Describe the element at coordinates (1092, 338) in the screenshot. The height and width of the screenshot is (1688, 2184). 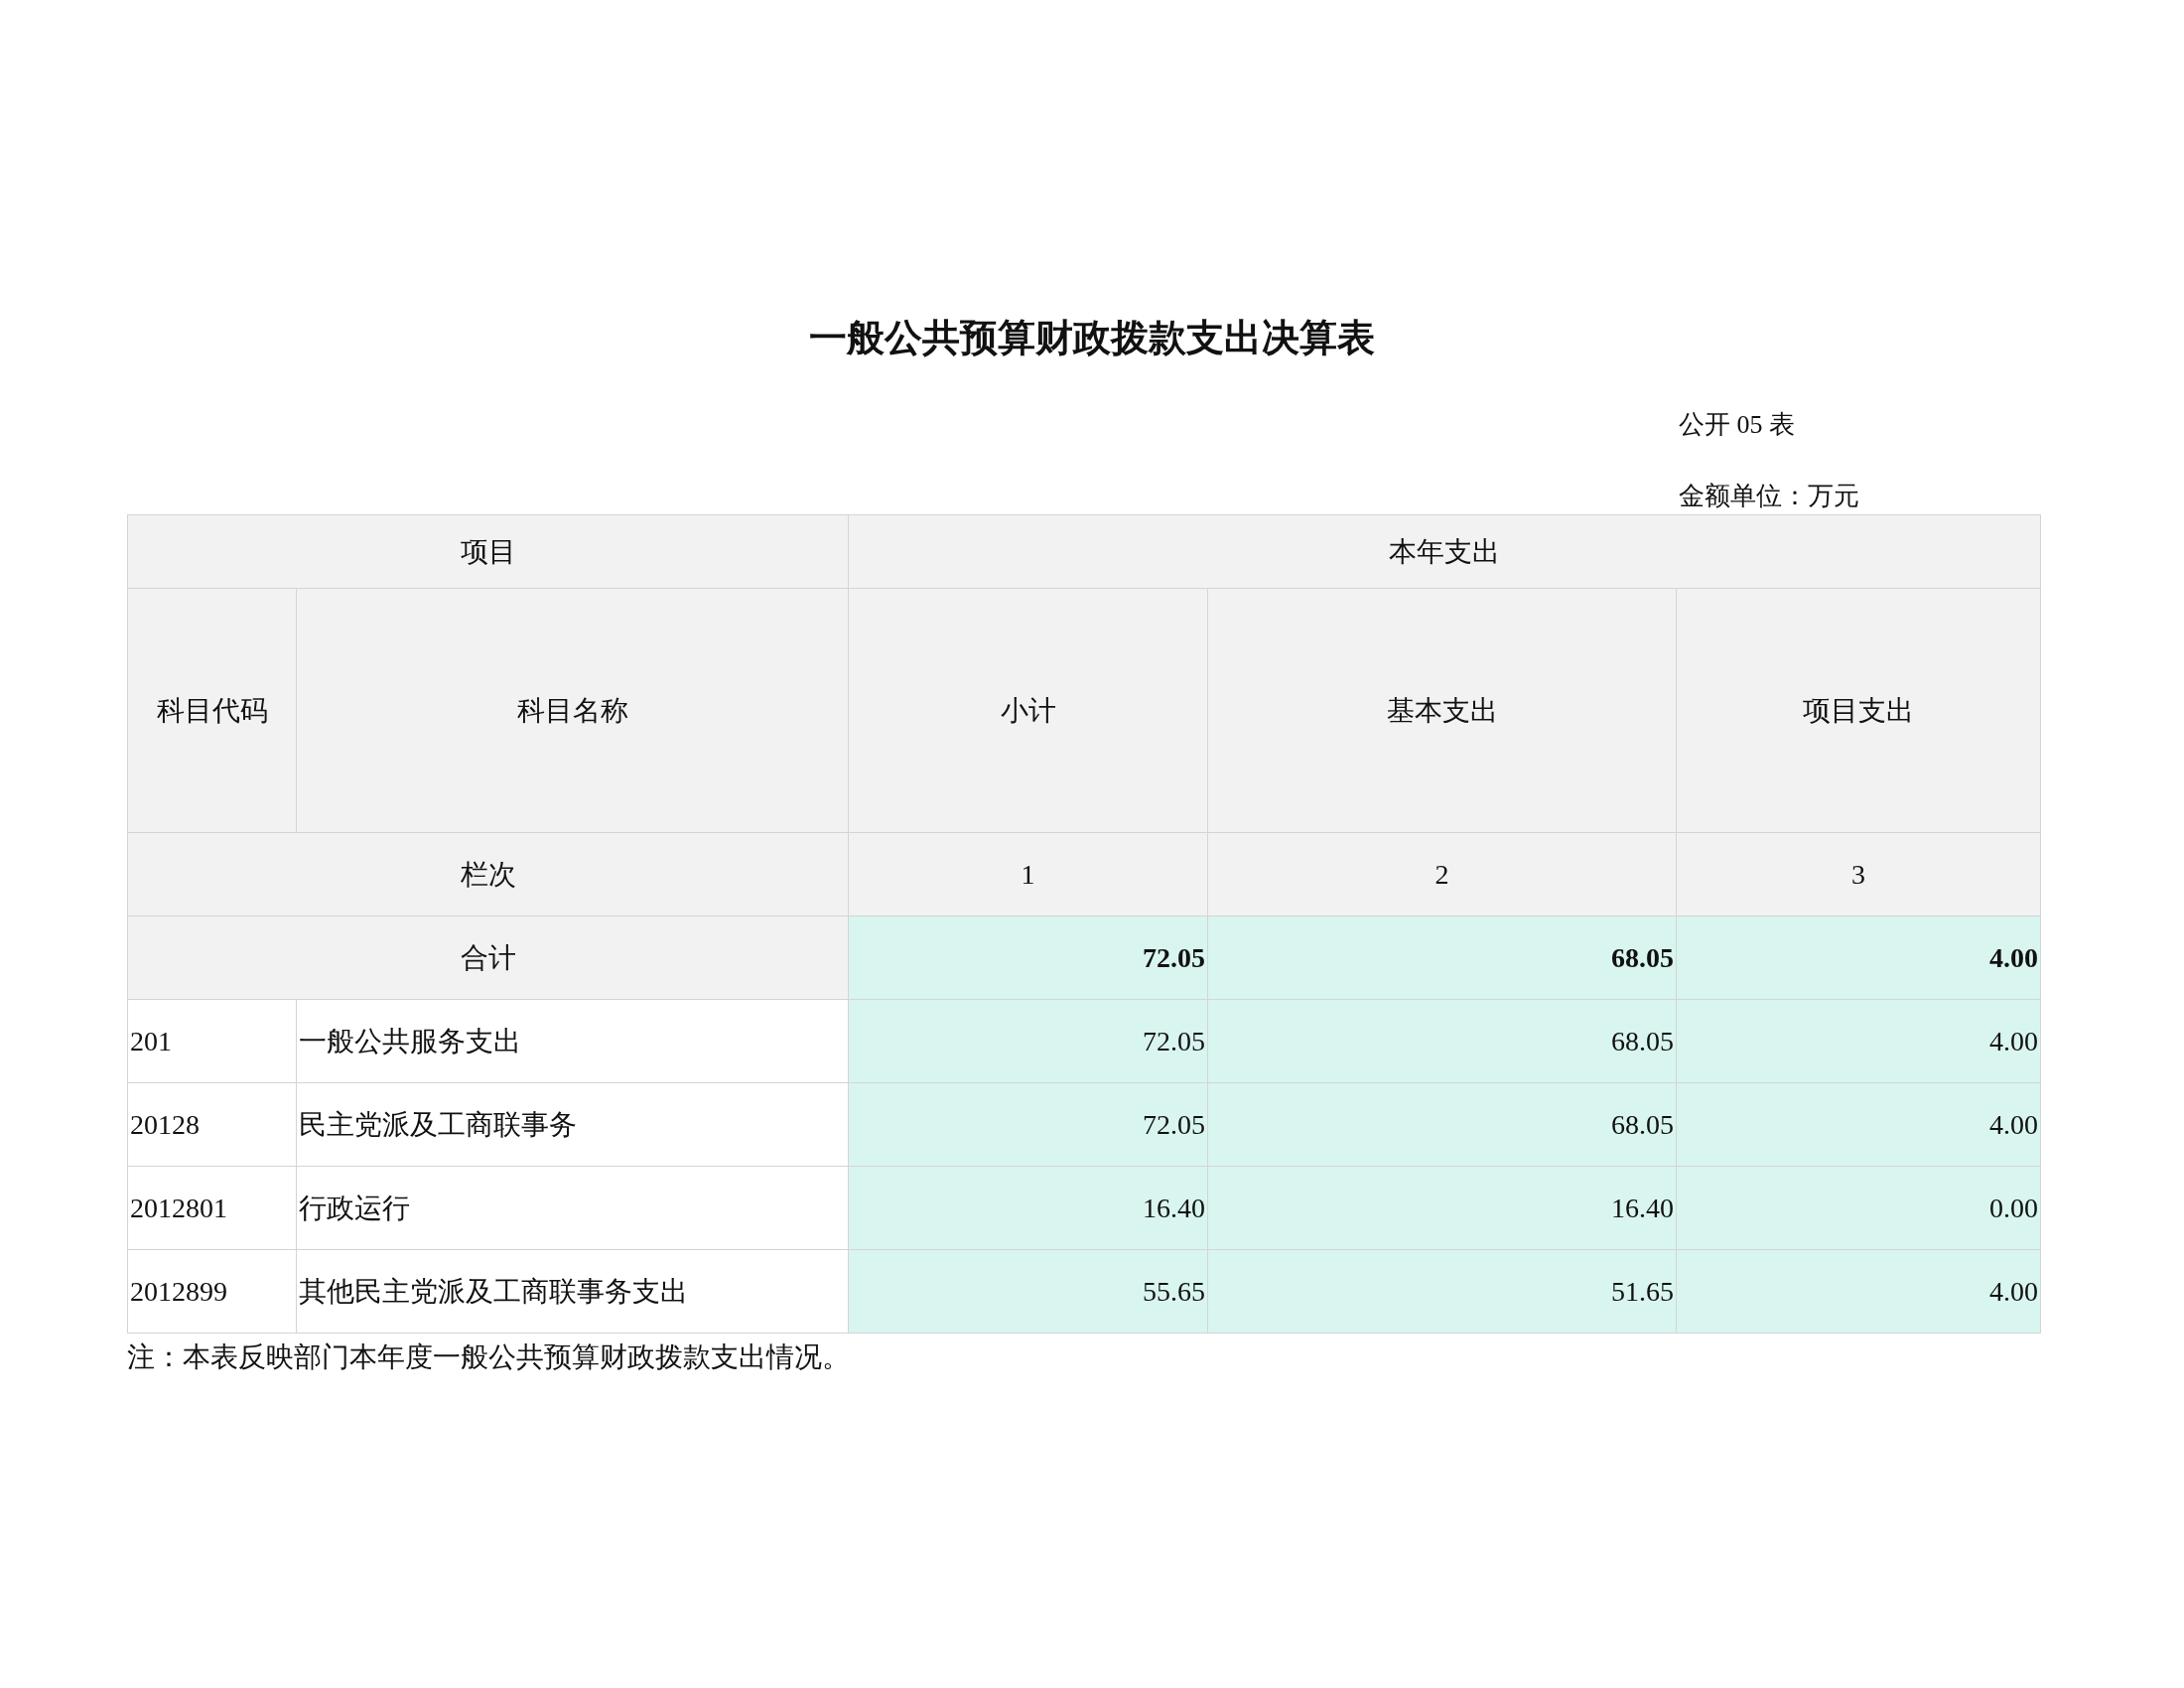
I see `report-title: 一般公共预算财政拨款支出决算表` at that location.